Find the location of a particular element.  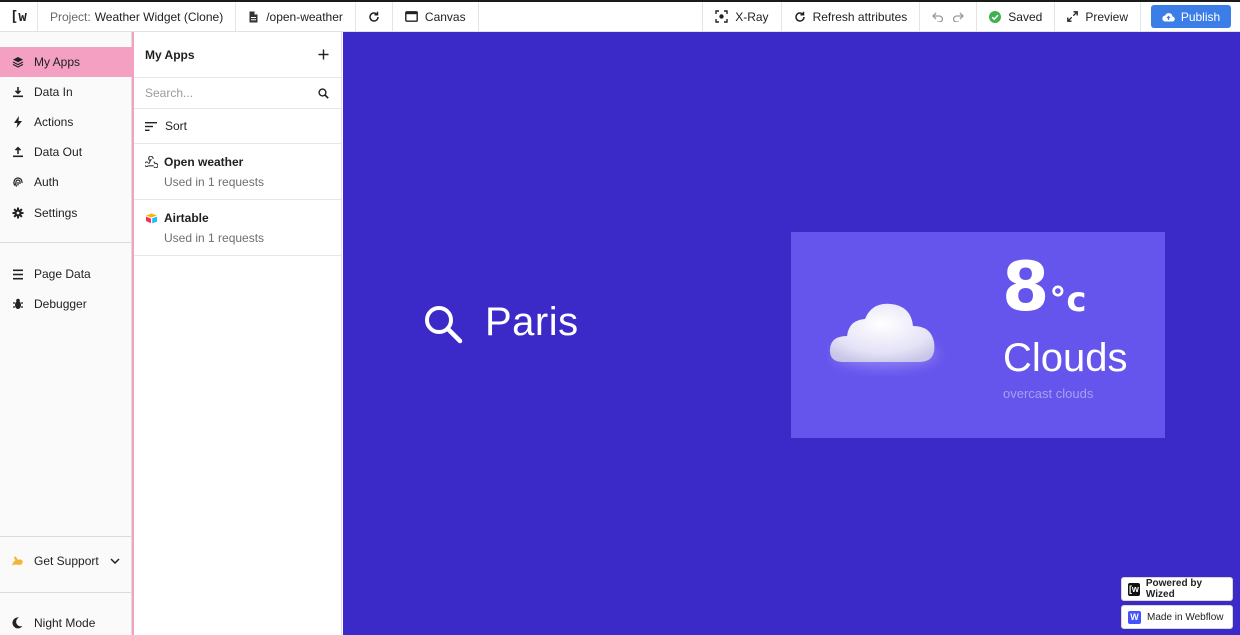

chevron-down-icon is located at coordinates (115, 561).